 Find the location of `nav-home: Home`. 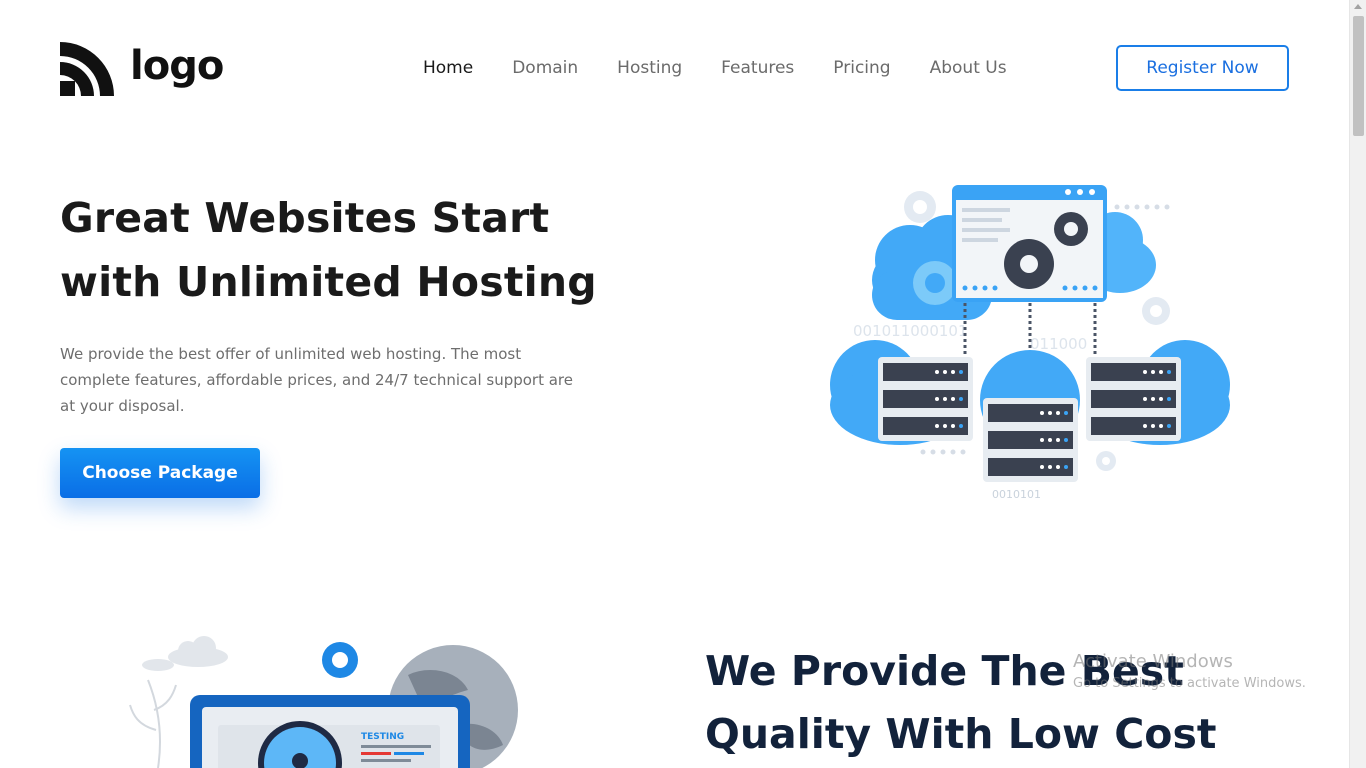

nav-home: Home is located at coordinates (448, 68).